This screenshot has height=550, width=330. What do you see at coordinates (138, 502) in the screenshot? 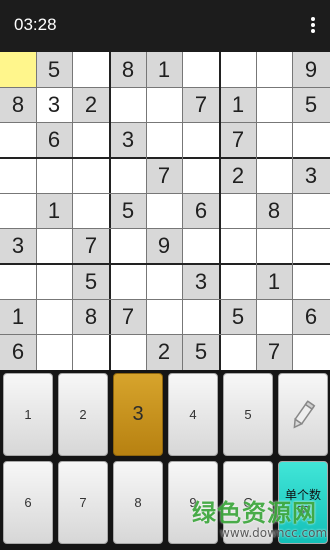
I see `number-key: 8` at bounding box center [138, 502].